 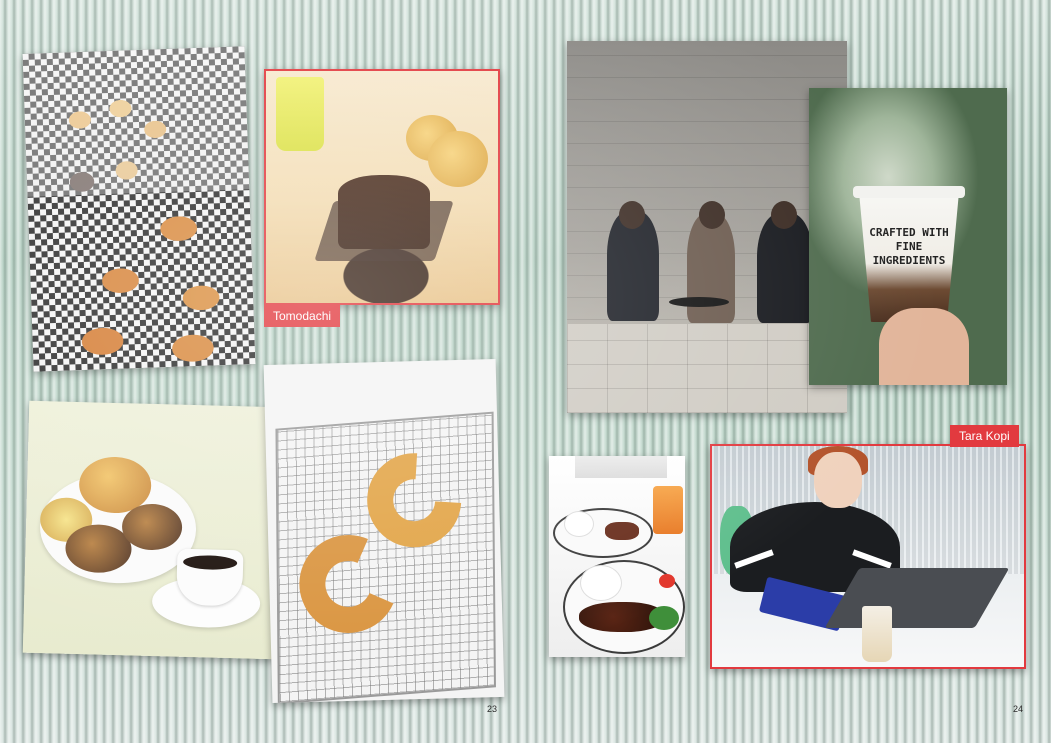 What do you see at coordinates (664, 618) in the screenshot?
I see `salad-greens` at bounding box center [664, 618].